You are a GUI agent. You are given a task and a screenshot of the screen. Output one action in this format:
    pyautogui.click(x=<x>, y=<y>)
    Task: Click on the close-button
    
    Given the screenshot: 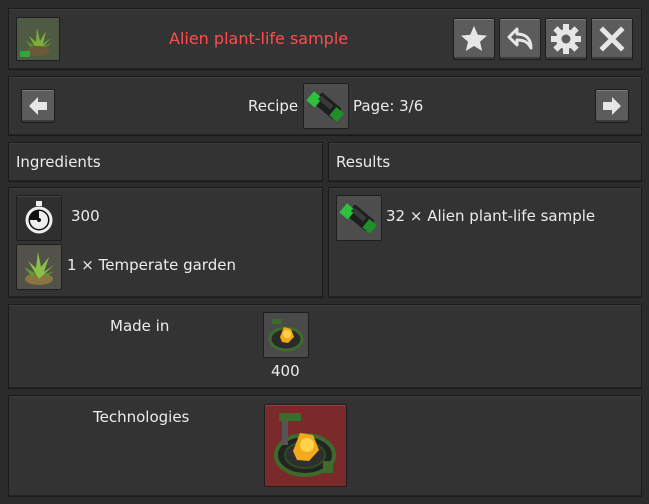 What is the action you would take?
    pyautogui.click(x=612, y=39)
    